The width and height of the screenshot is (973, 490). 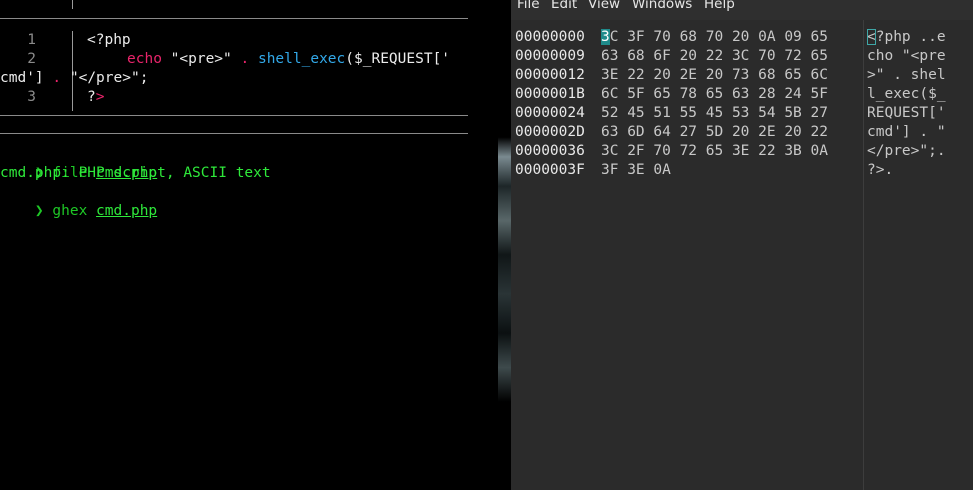 I want to click on menu-view: View, so click(x=604, y=6).